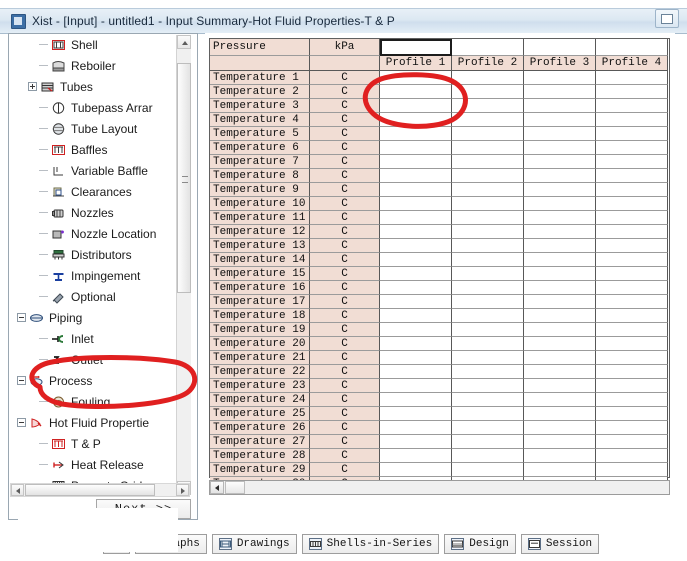 The width and height of the screenshot is (687, 561). Describe the element at coordinates (100, 149) in the screenshot. I see `sidebar-item-baffles: Baffles` at that location.